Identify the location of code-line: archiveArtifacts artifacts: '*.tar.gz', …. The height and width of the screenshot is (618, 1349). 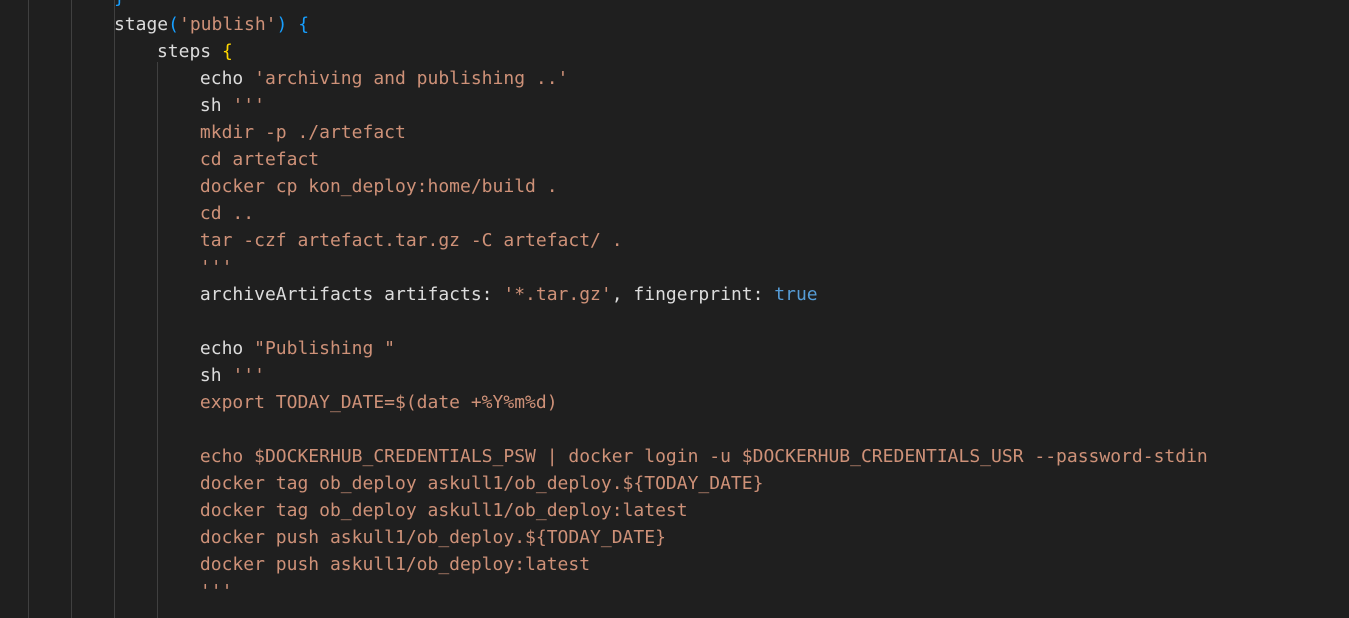
(509, 294).